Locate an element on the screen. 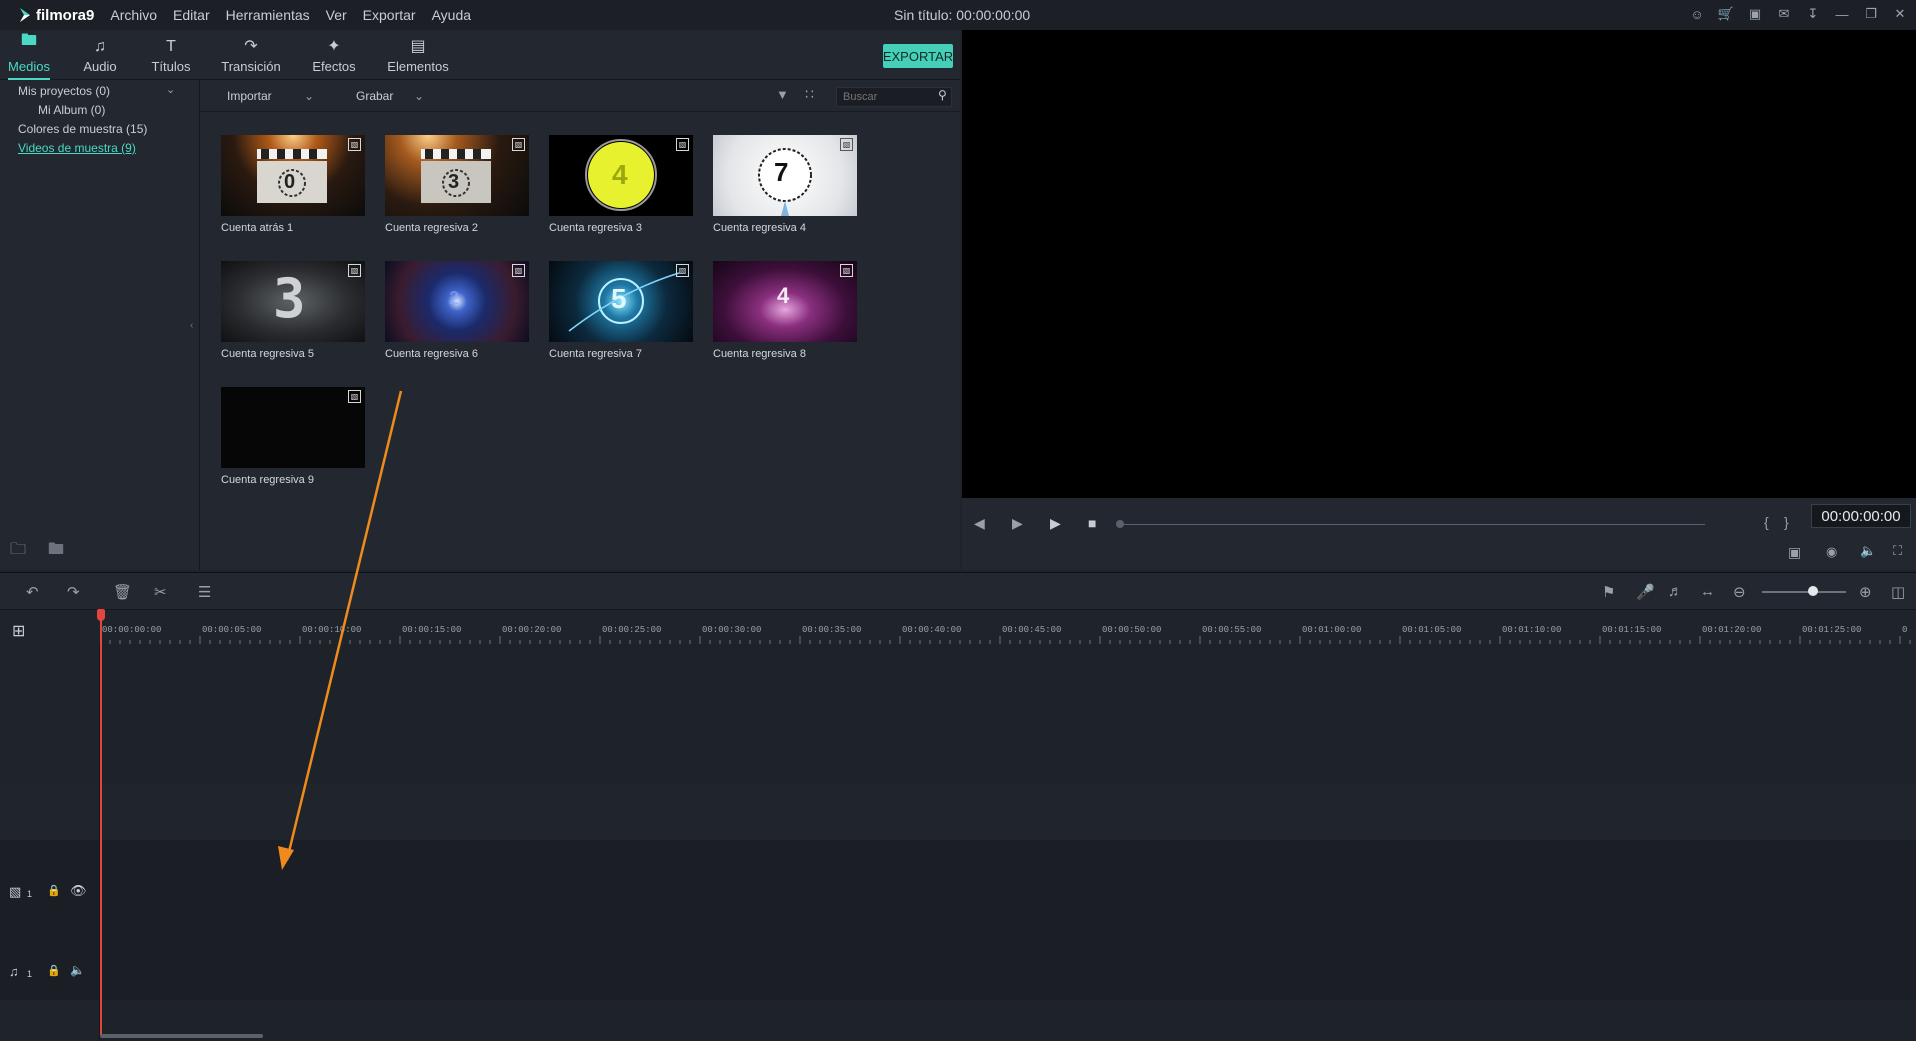 This screenshot has height=1041, width=1916. menu-herramientas: Herramientas is located at coordinates (268, 15).